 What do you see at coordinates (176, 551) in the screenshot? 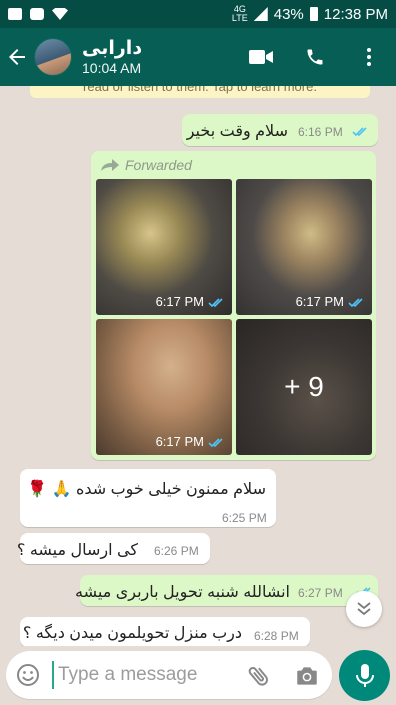
I see `message-time: 6:26 PM` at bounding box center [176, 551].